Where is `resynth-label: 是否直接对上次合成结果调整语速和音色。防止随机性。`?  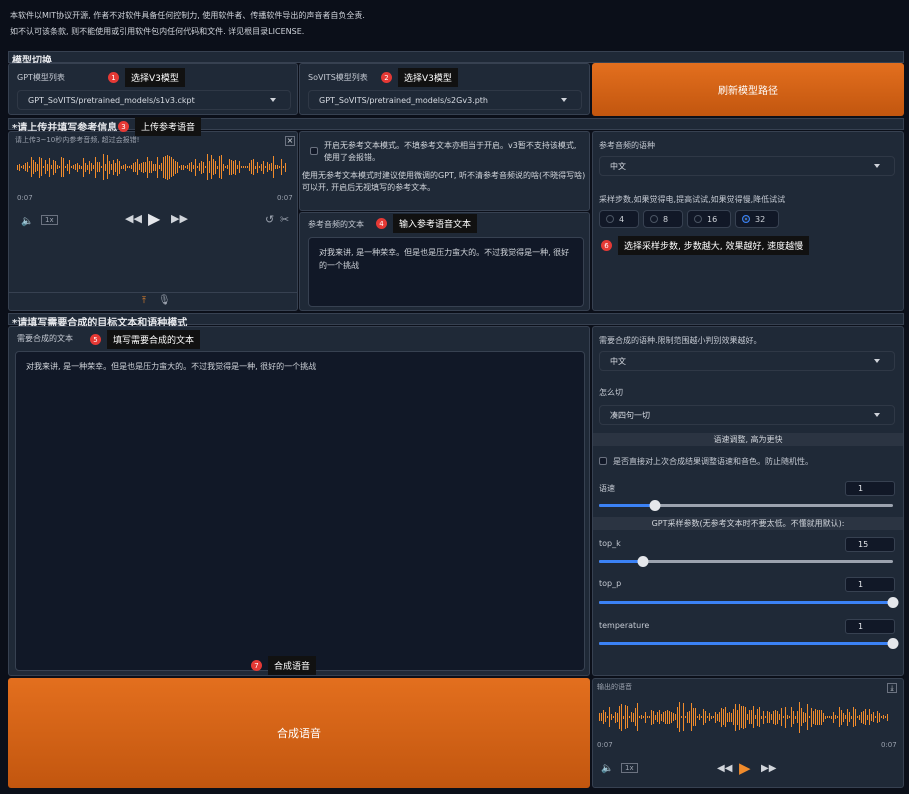
resynth-label: 是否直接对上次合成结果调整语速和音色。防止随机性。 is located at coordinates (713, 461).